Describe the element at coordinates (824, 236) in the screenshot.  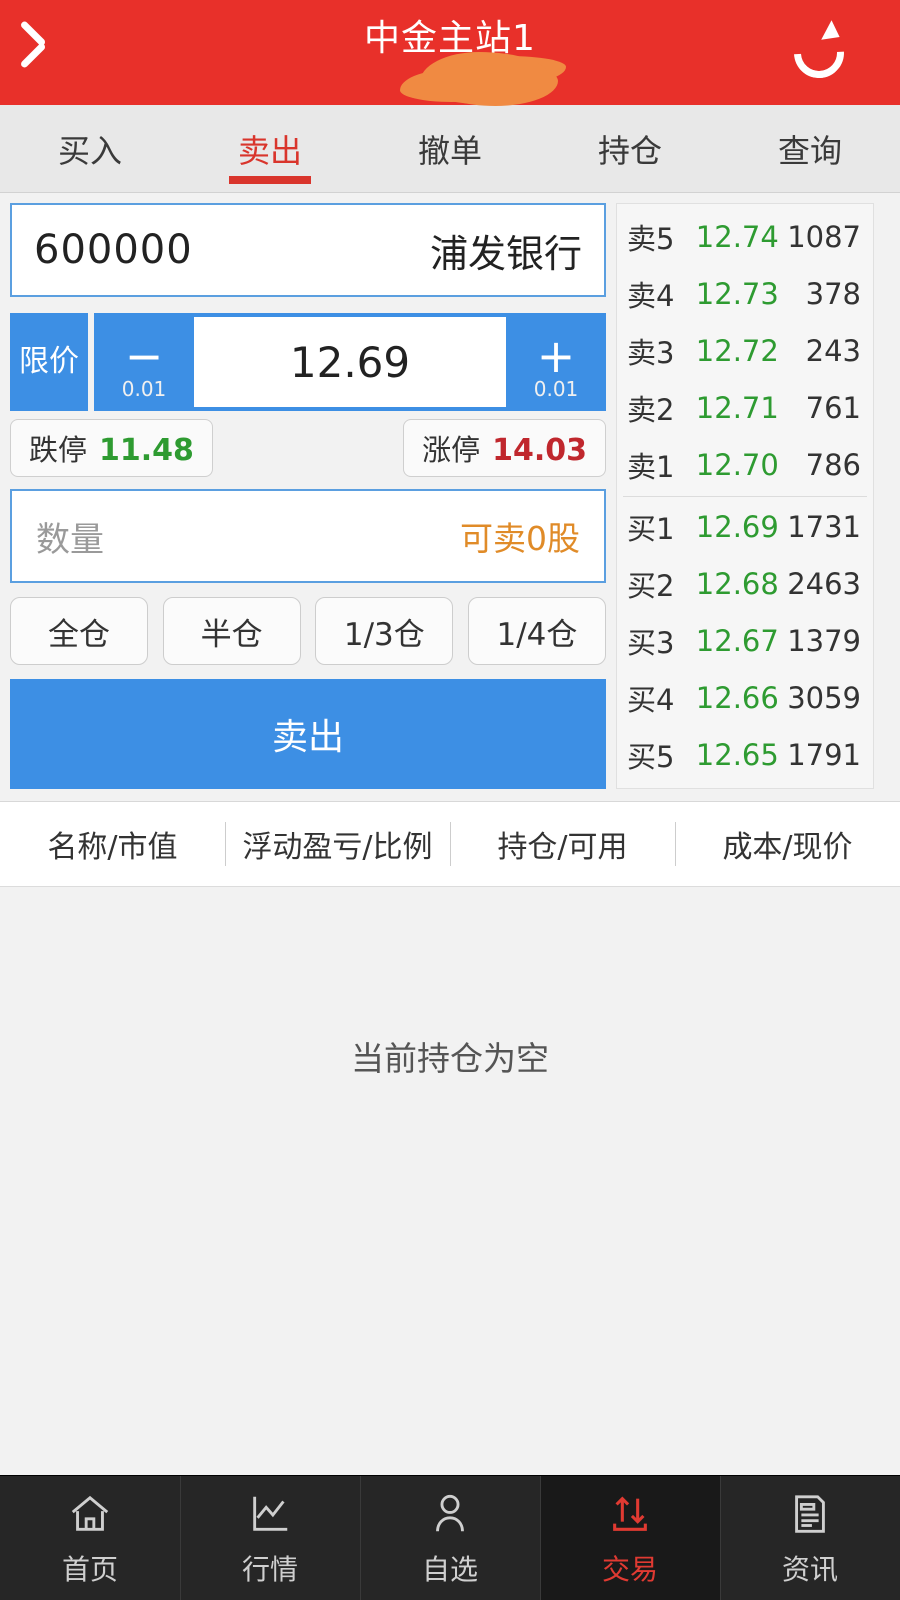
I see `ask-volume: 1087` at that location.